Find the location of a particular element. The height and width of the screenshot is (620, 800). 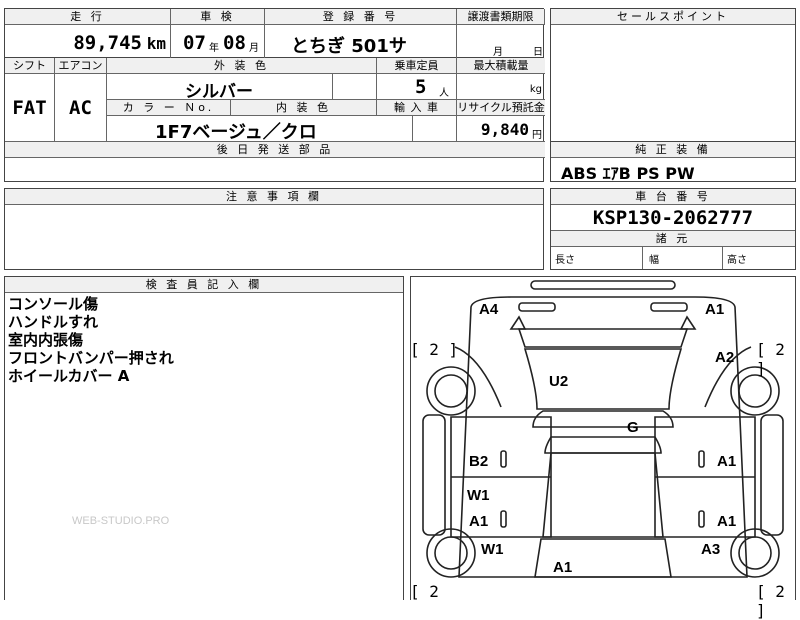

note-line: ホイールカバー A is located at coordinates (69, 376).